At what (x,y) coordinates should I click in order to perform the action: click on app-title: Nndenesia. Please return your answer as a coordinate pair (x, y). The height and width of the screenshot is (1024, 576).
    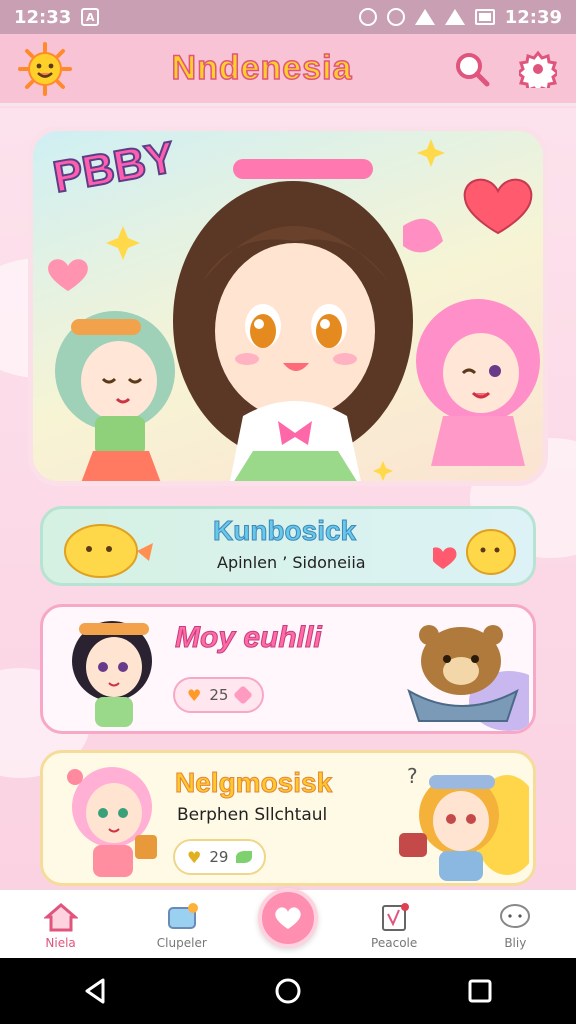
    Looking at the image, I should click on (262, 68).